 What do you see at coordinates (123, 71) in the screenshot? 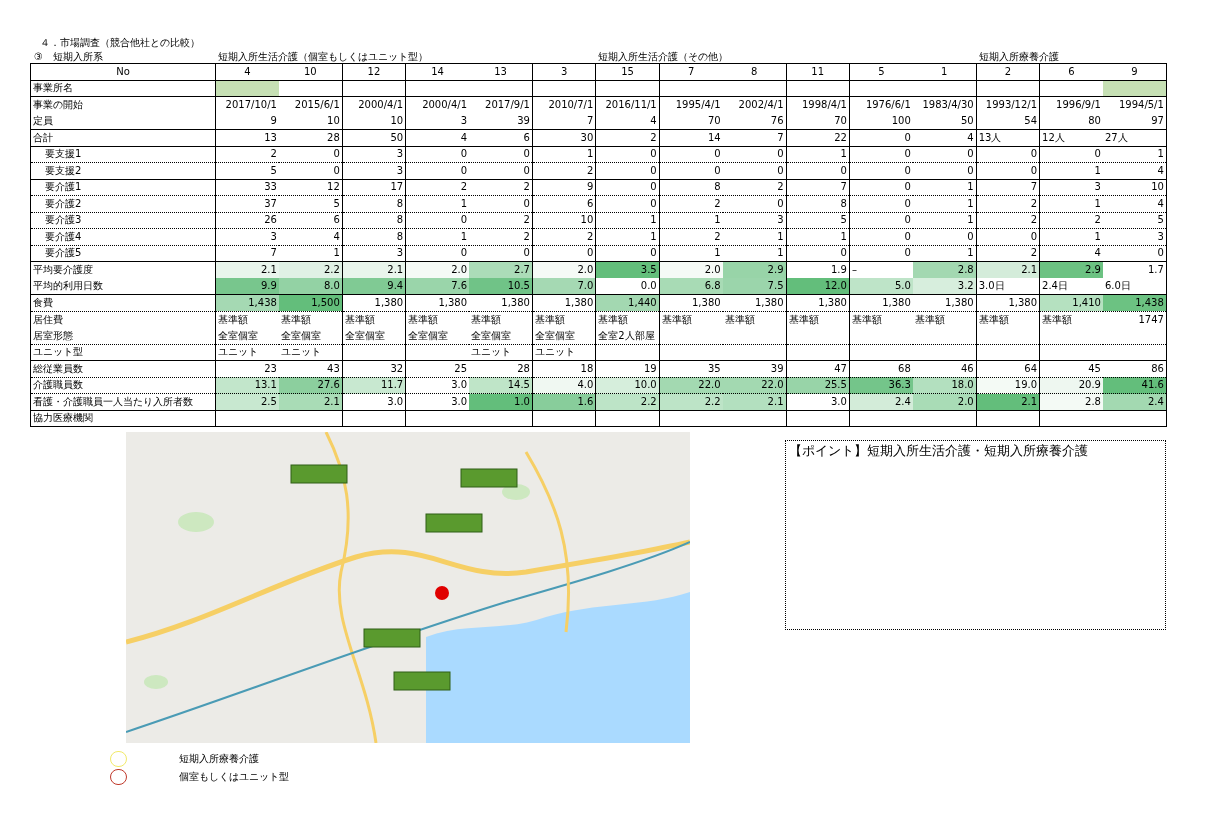
I see `column-header: No` at bounding box center [123, 71].